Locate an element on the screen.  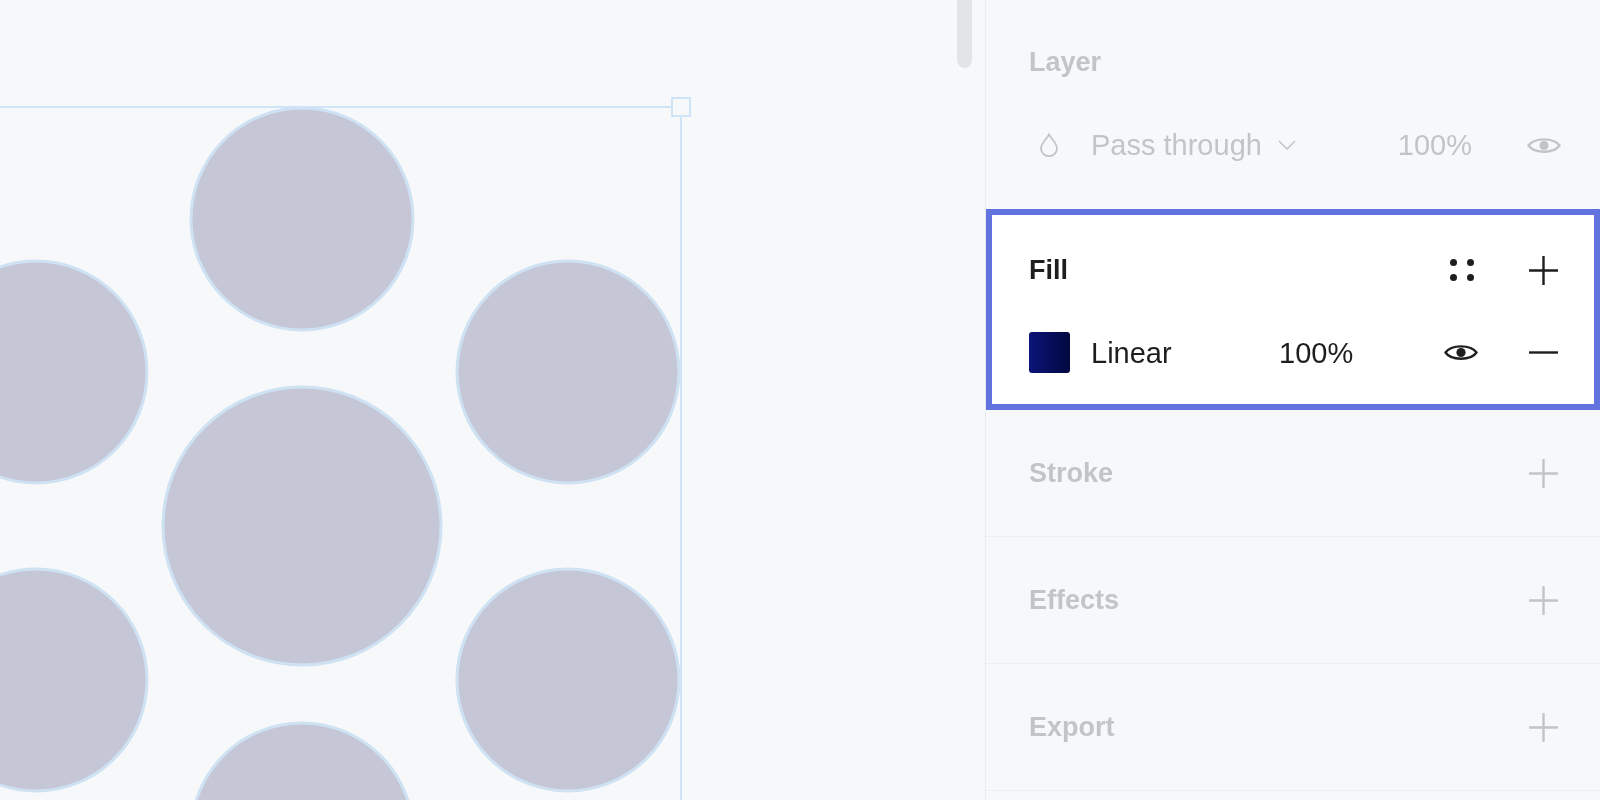
opacity-field: 100% is located at coordinates (1316, 352).